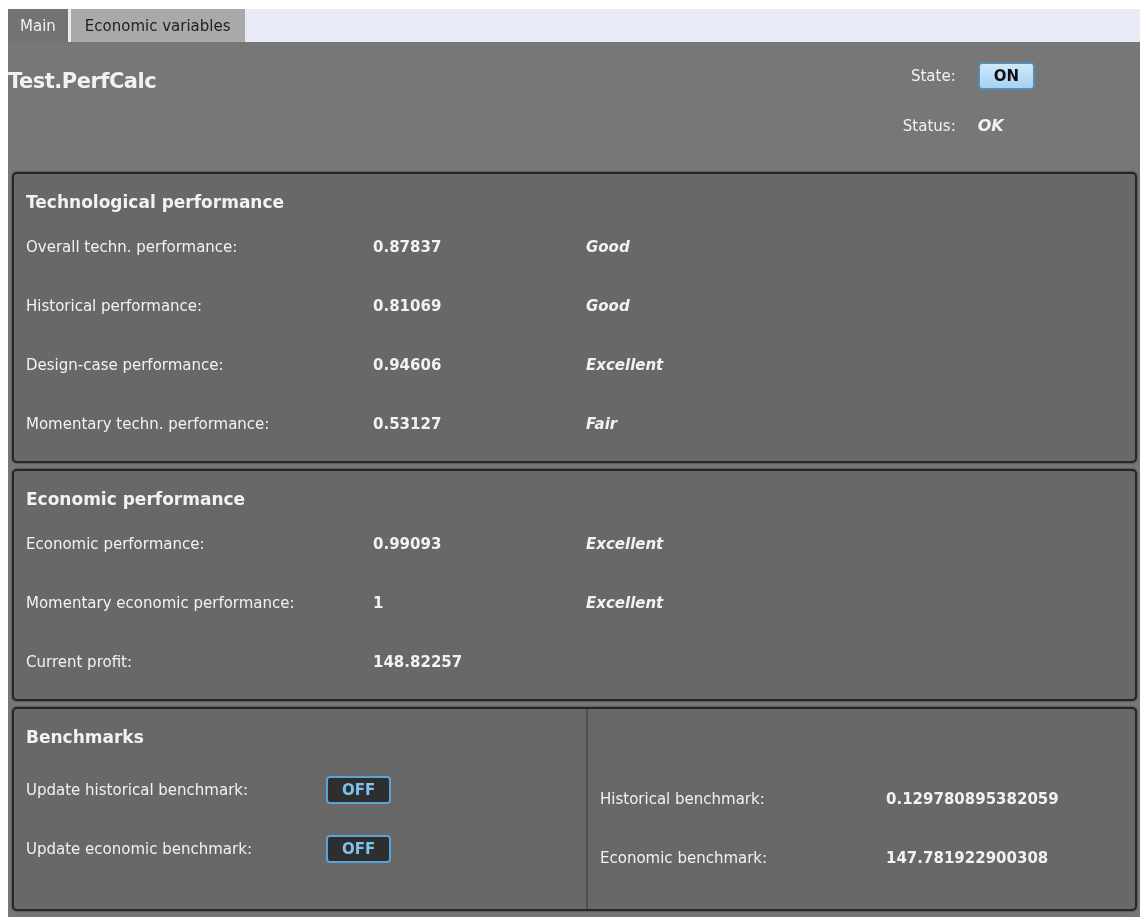 Image resolution: width=1140 pixels, height=917 pixels. Describe the element at coordinates (418, 661) in the screenshot. I see `metric-value: 148.82257` at that location.